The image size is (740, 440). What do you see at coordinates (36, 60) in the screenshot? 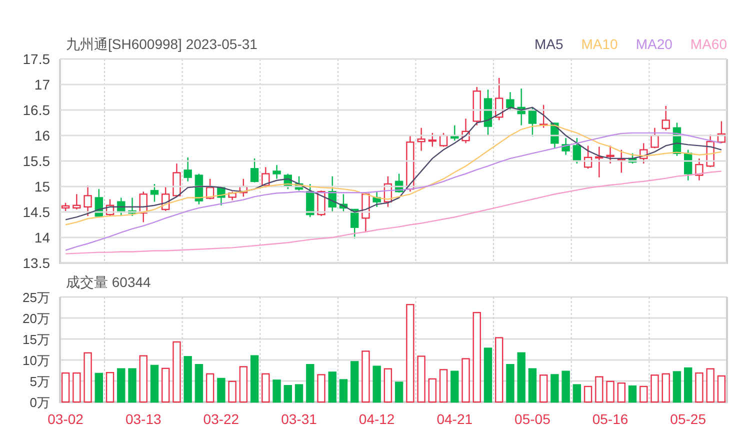
I see `axis-label: 17.5` at bounding box center [36, 60].